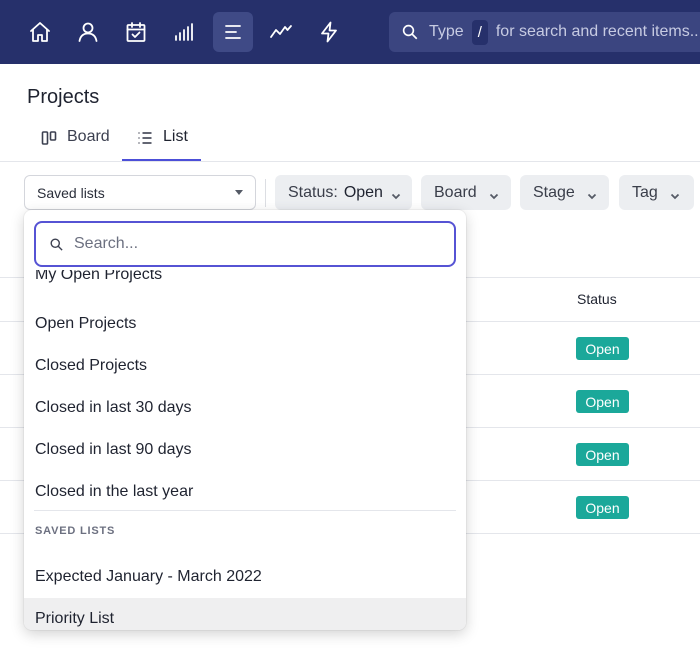 The image size is (700, 650). Describe the element at coordinates (329, 32) in the screenshot. I see `lightning-icon` at that location.